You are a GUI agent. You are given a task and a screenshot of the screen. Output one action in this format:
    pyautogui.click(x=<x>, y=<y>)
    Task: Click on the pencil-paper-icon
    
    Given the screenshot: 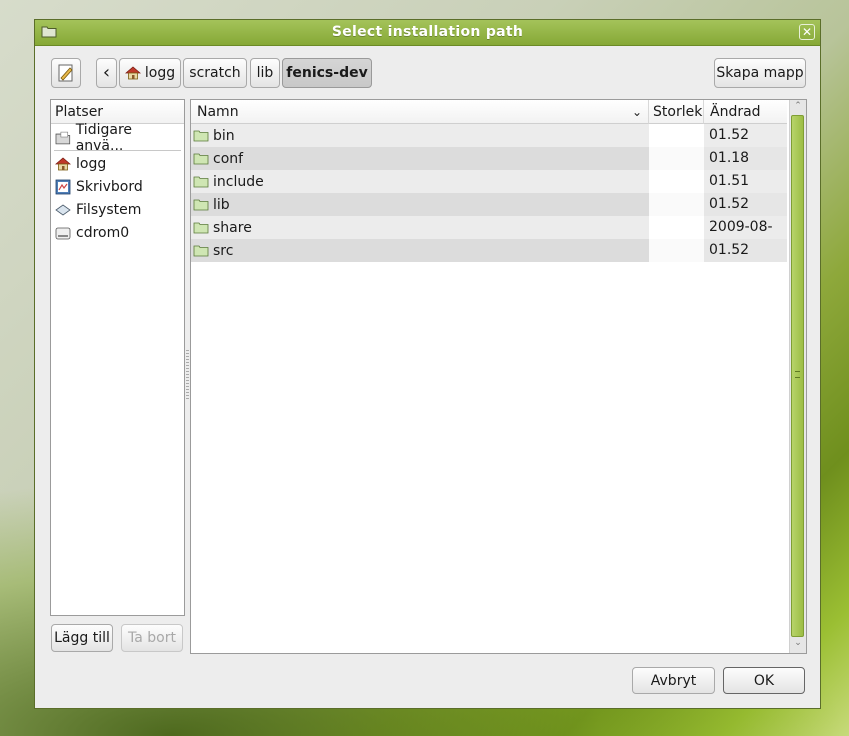 What is the action you would take?
    pyautogui.click(x=65, y=73)
    